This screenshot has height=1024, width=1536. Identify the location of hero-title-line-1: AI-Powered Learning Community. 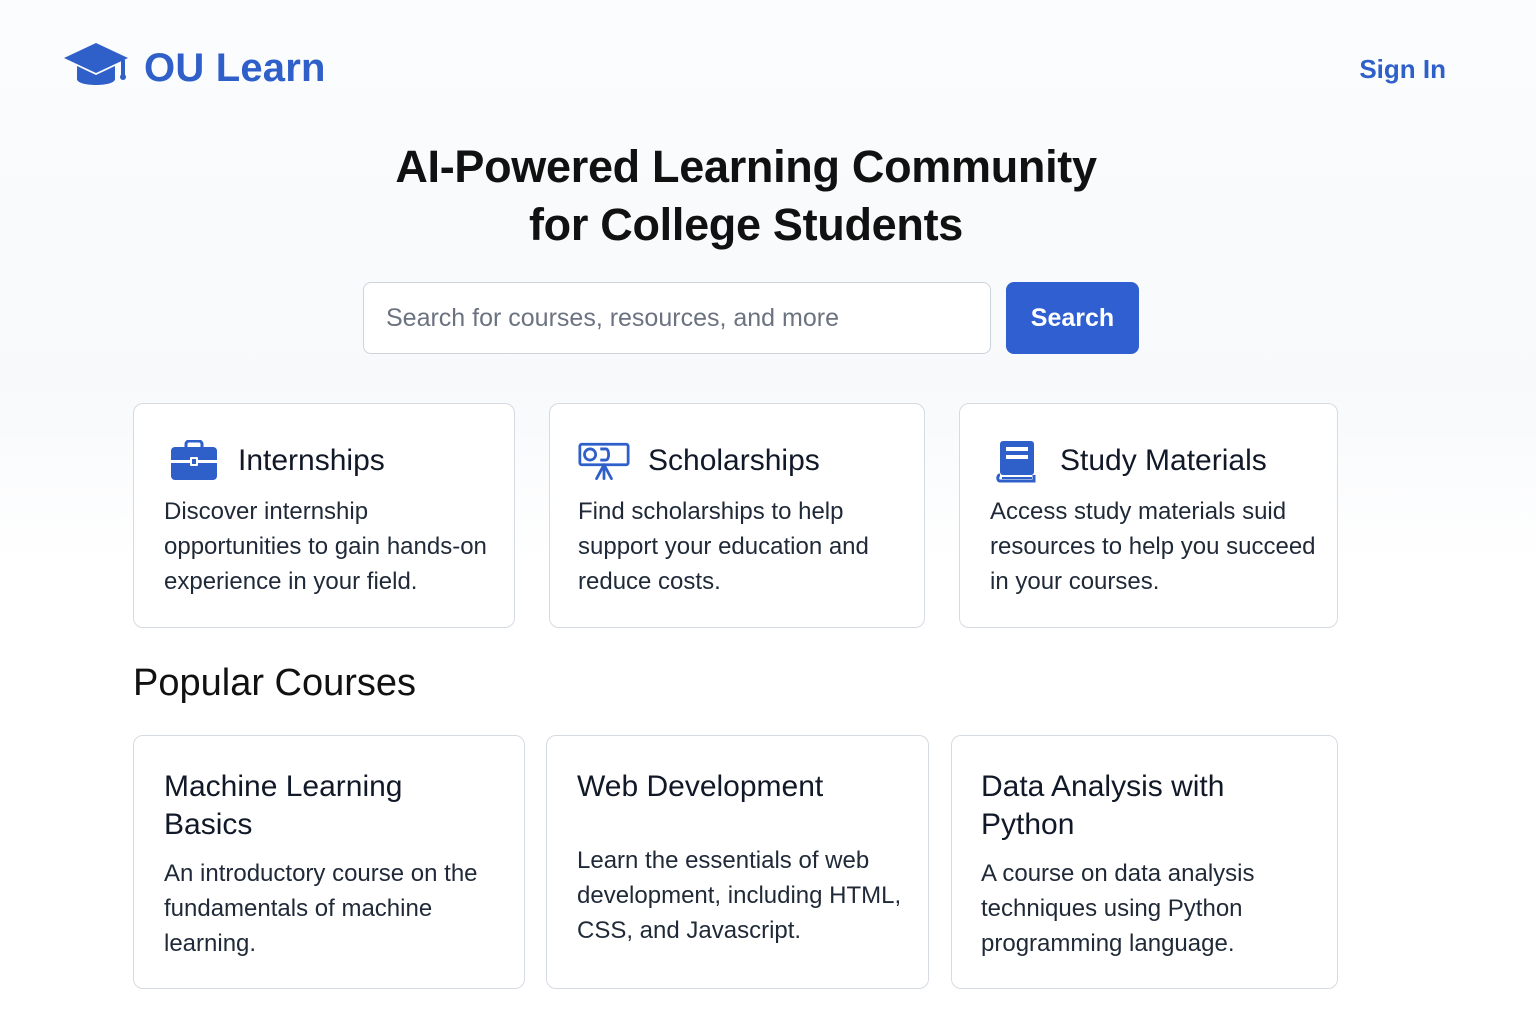
(746, 166).